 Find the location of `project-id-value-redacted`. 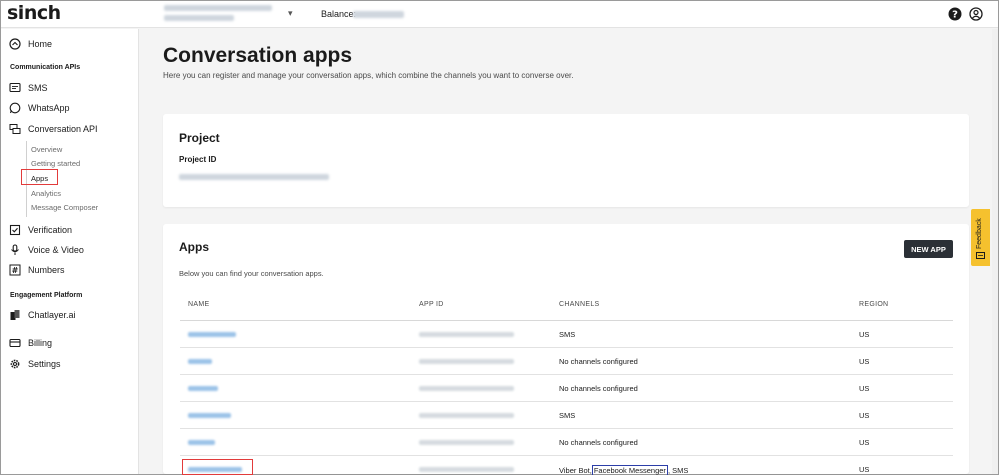

project-id-value-redacted is located at coordinates (254, 177).